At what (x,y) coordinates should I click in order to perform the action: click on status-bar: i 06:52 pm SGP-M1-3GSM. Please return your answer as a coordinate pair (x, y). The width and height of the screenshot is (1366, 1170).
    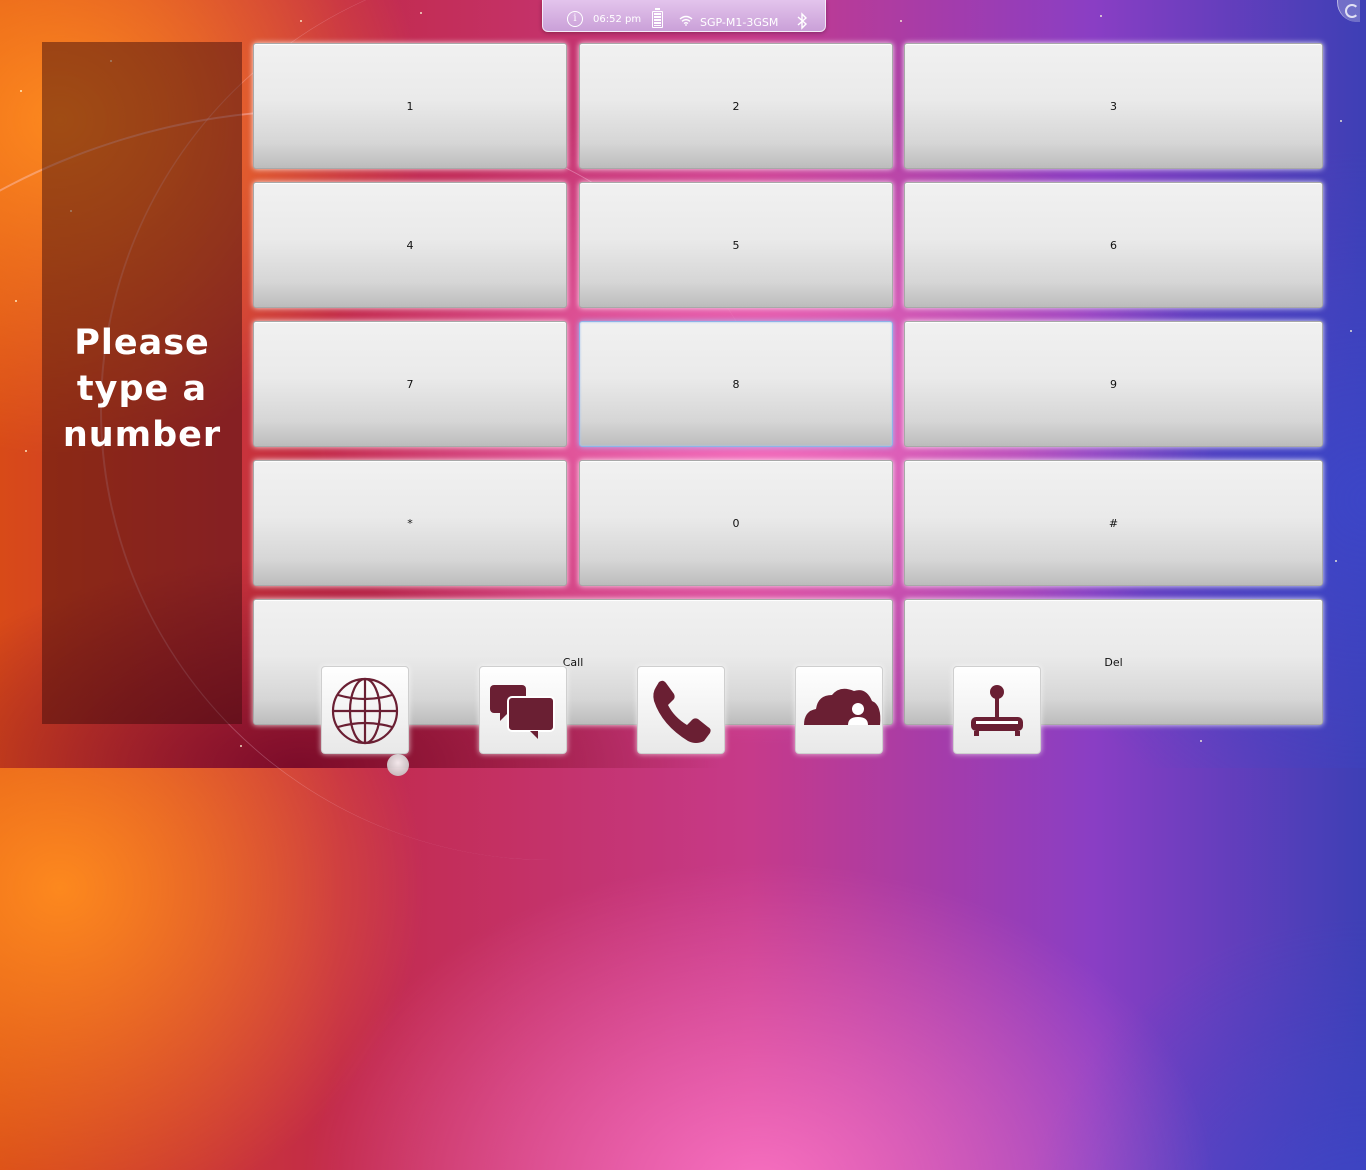
    Looking at the image, I should click on (684, 16).